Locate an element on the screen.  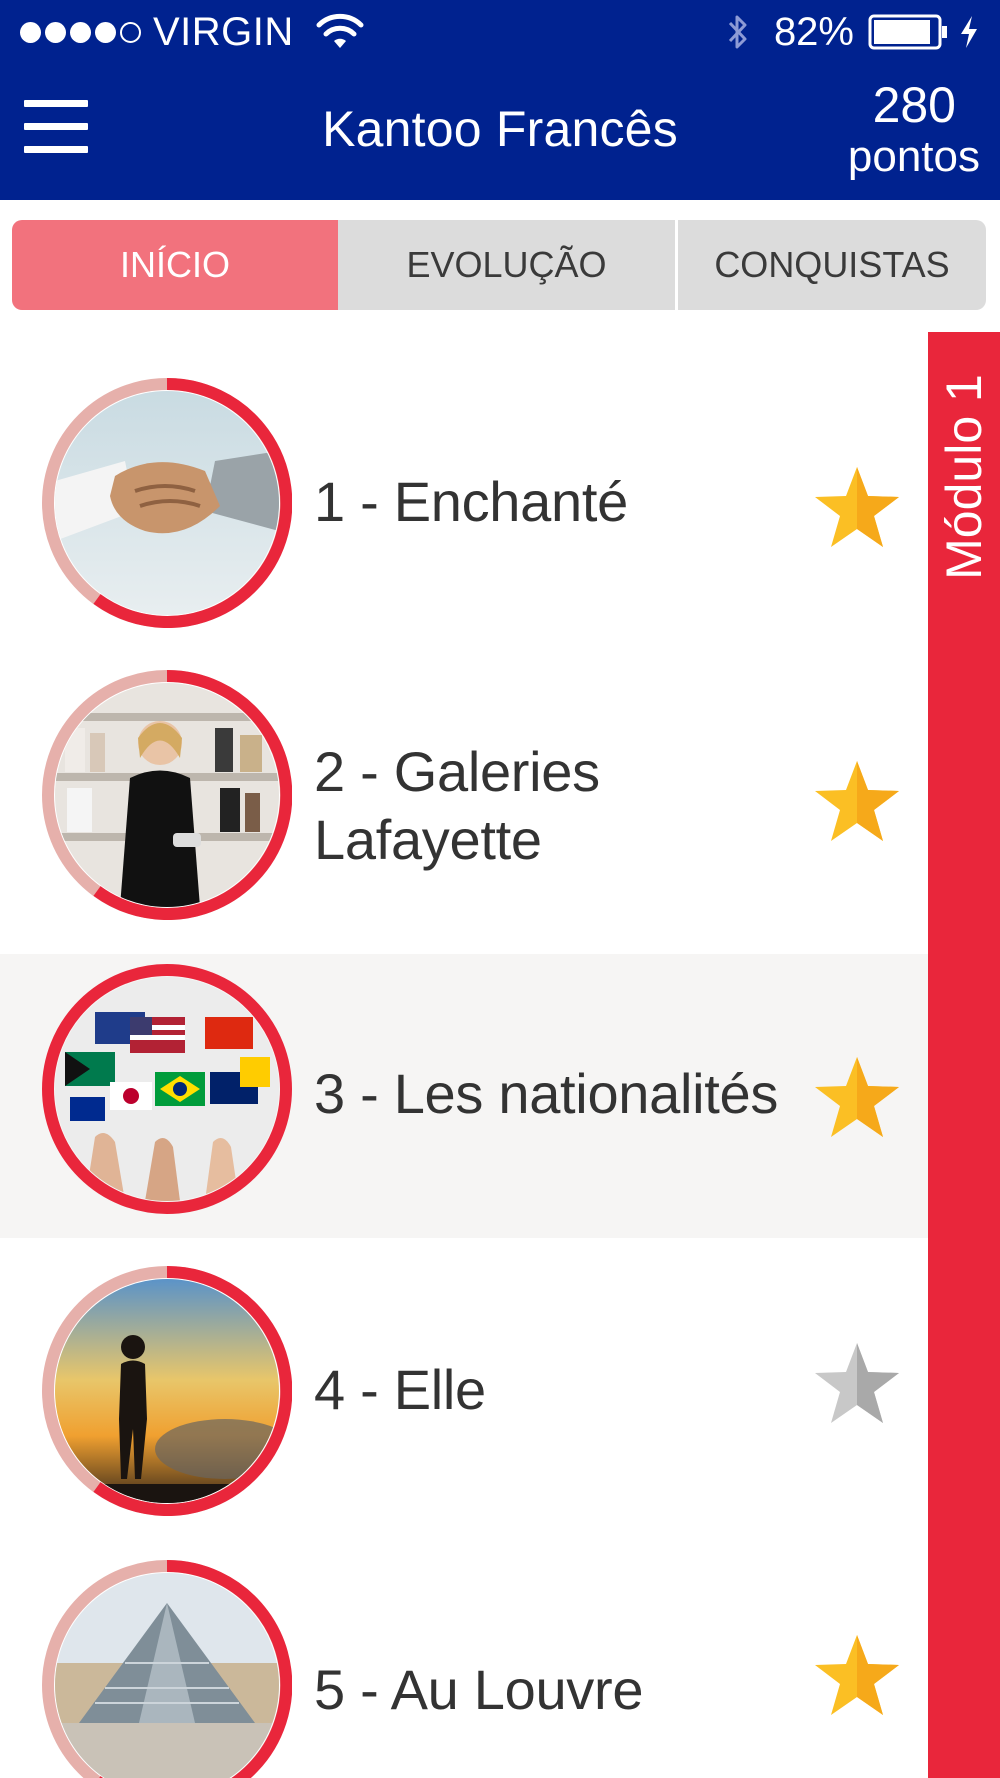
module-label-text: Módulo 1 is located at coordinates (964, 477).